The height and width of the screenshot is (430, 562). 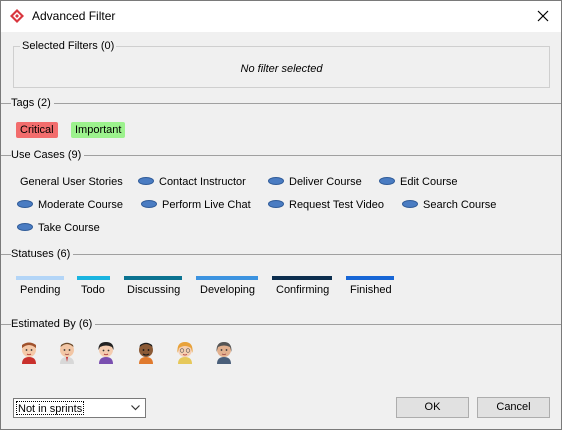 I want to click on use-case-contact-instructor: Contact Instructor, so click(x=192, y=182).